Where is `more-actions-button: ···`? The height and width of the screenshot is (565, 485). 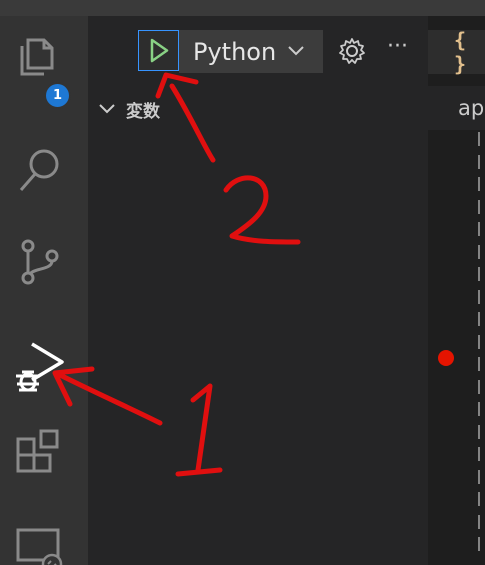 more-actions-button: ··· is located at coordinates (402, 51).